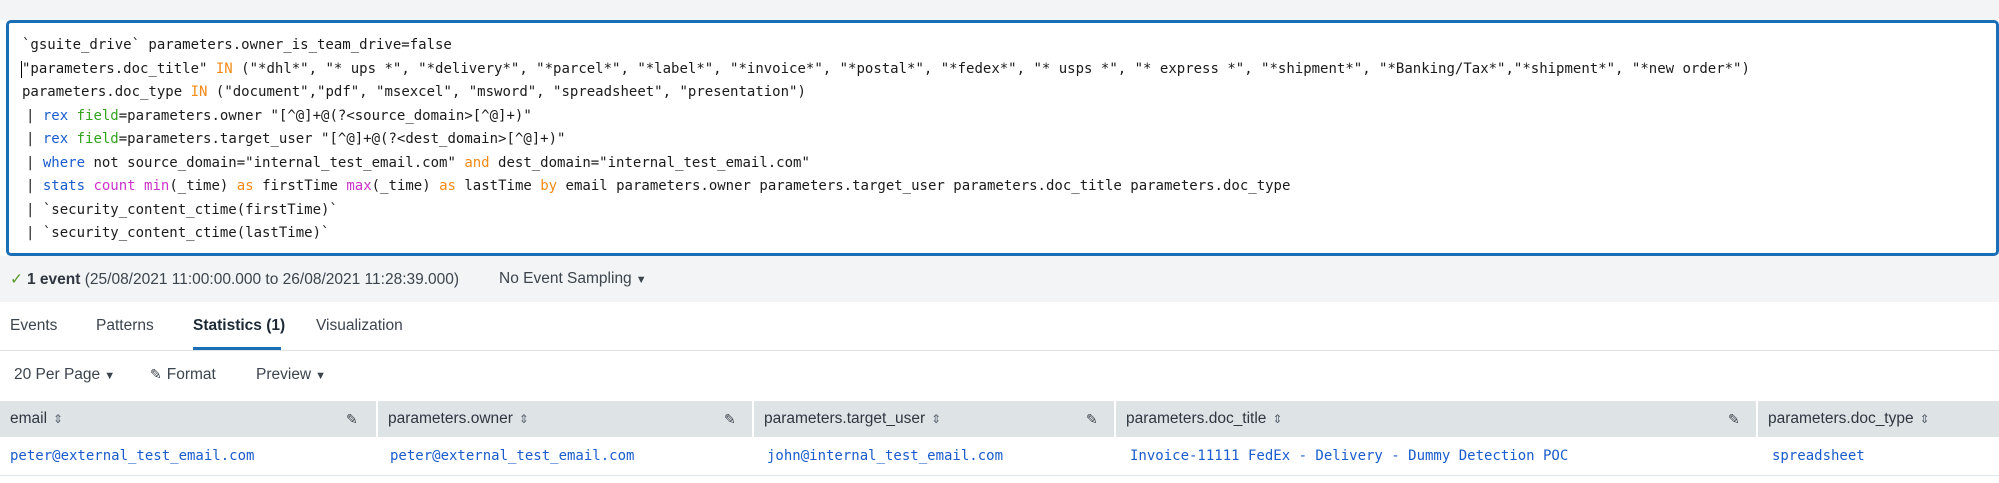  I want to click on event-sampling-dropdown: No Event Sampling ▼, so click(573, 279).